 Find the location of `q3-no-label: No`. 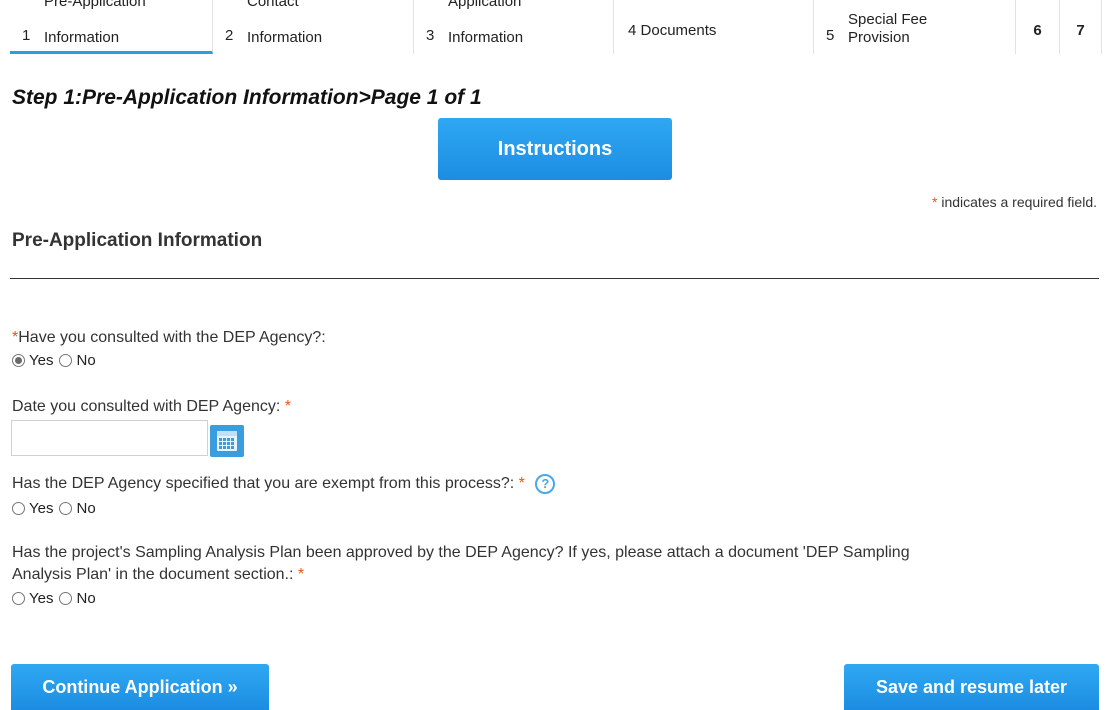

q3-no-label: No is located at coordinates (86, 508).